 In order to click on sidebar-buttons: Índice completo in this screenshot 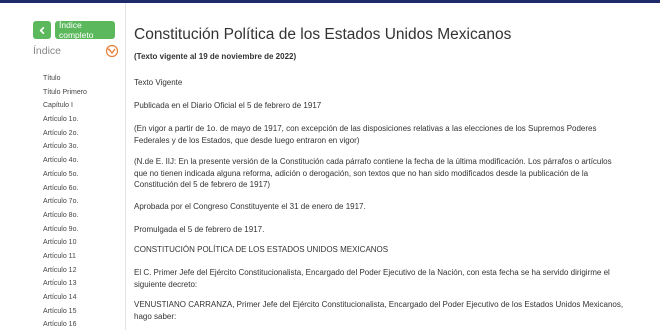, I will do `click(74, 30)`.